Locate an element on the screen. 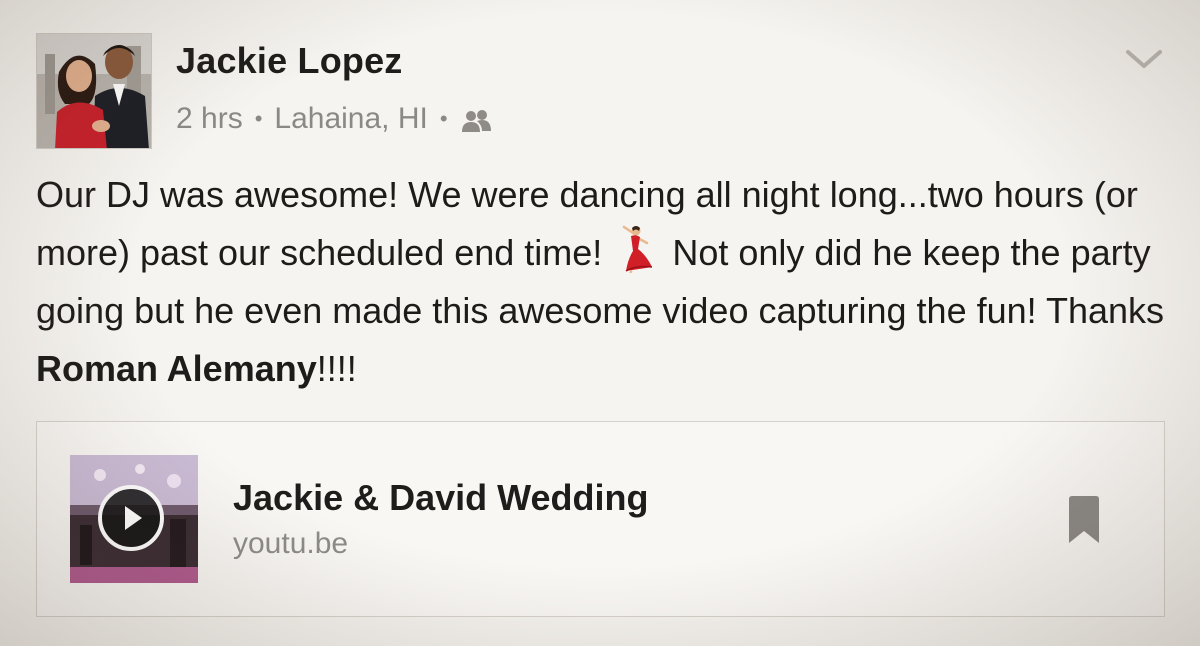 The image size is (1200, 646). avatar is located at coordinates (94, 91).